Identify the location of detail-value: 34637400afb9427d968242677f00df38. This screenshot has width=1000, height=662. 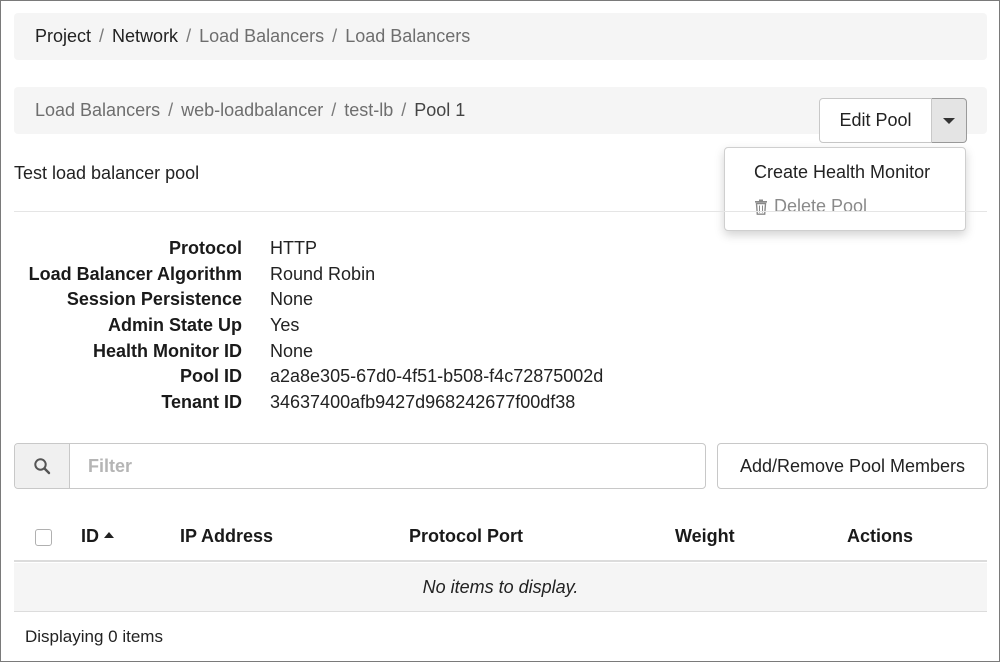
(423, 402).